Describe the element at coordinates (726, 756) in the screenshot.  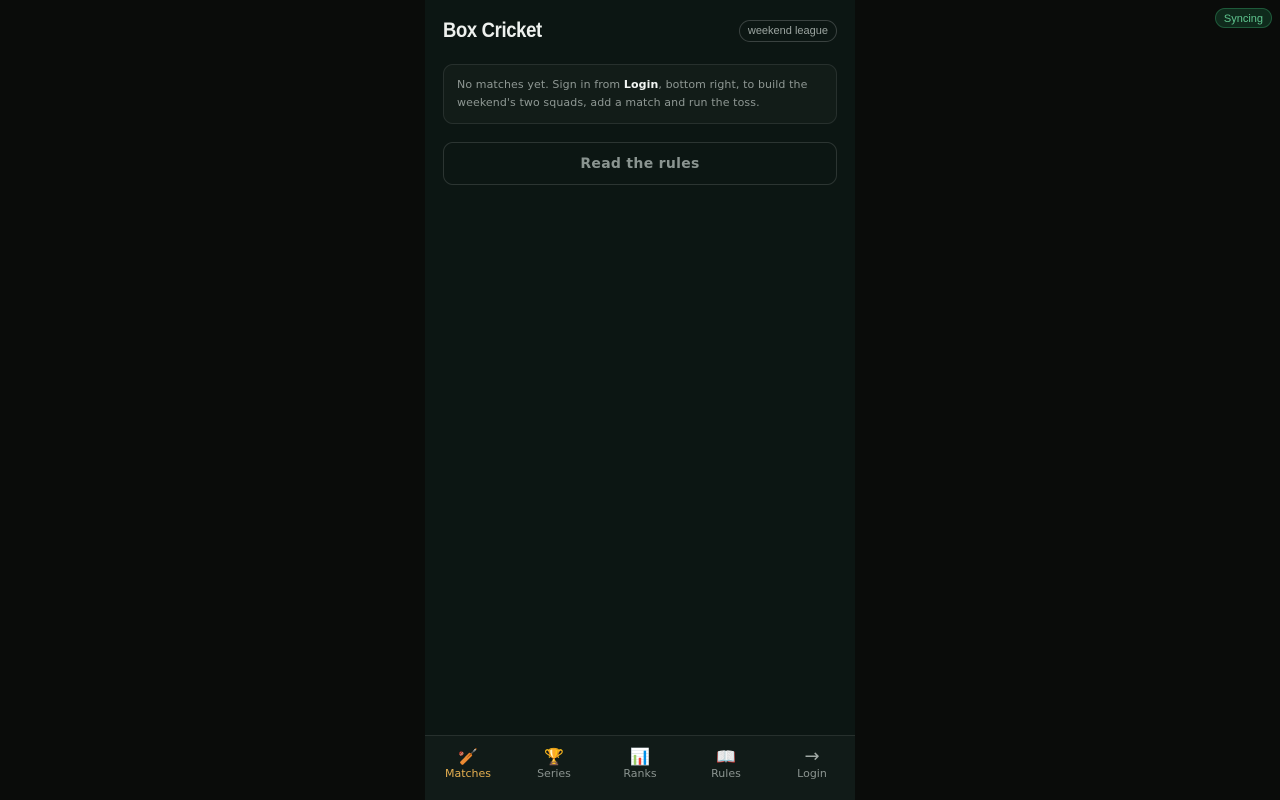
I see `open-book-icon: 📖` at that location.